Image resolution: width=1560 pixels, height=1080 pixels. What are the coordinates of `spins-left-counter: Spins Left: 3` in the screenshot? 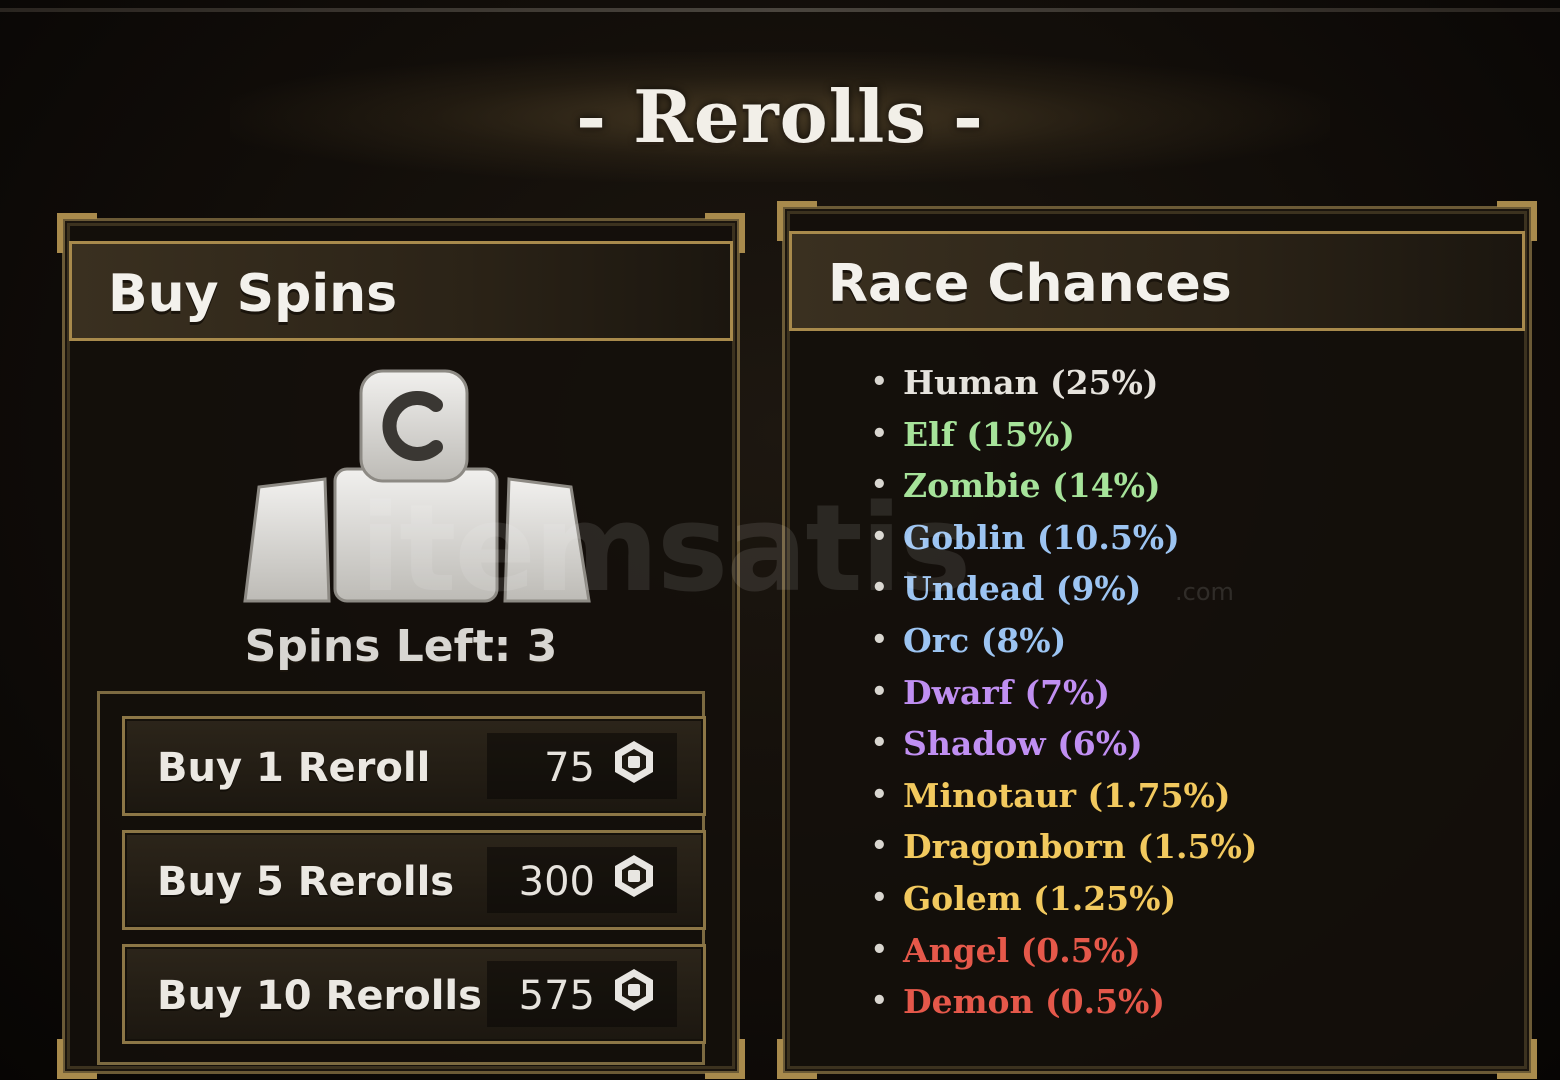 It's located at (401, 646).